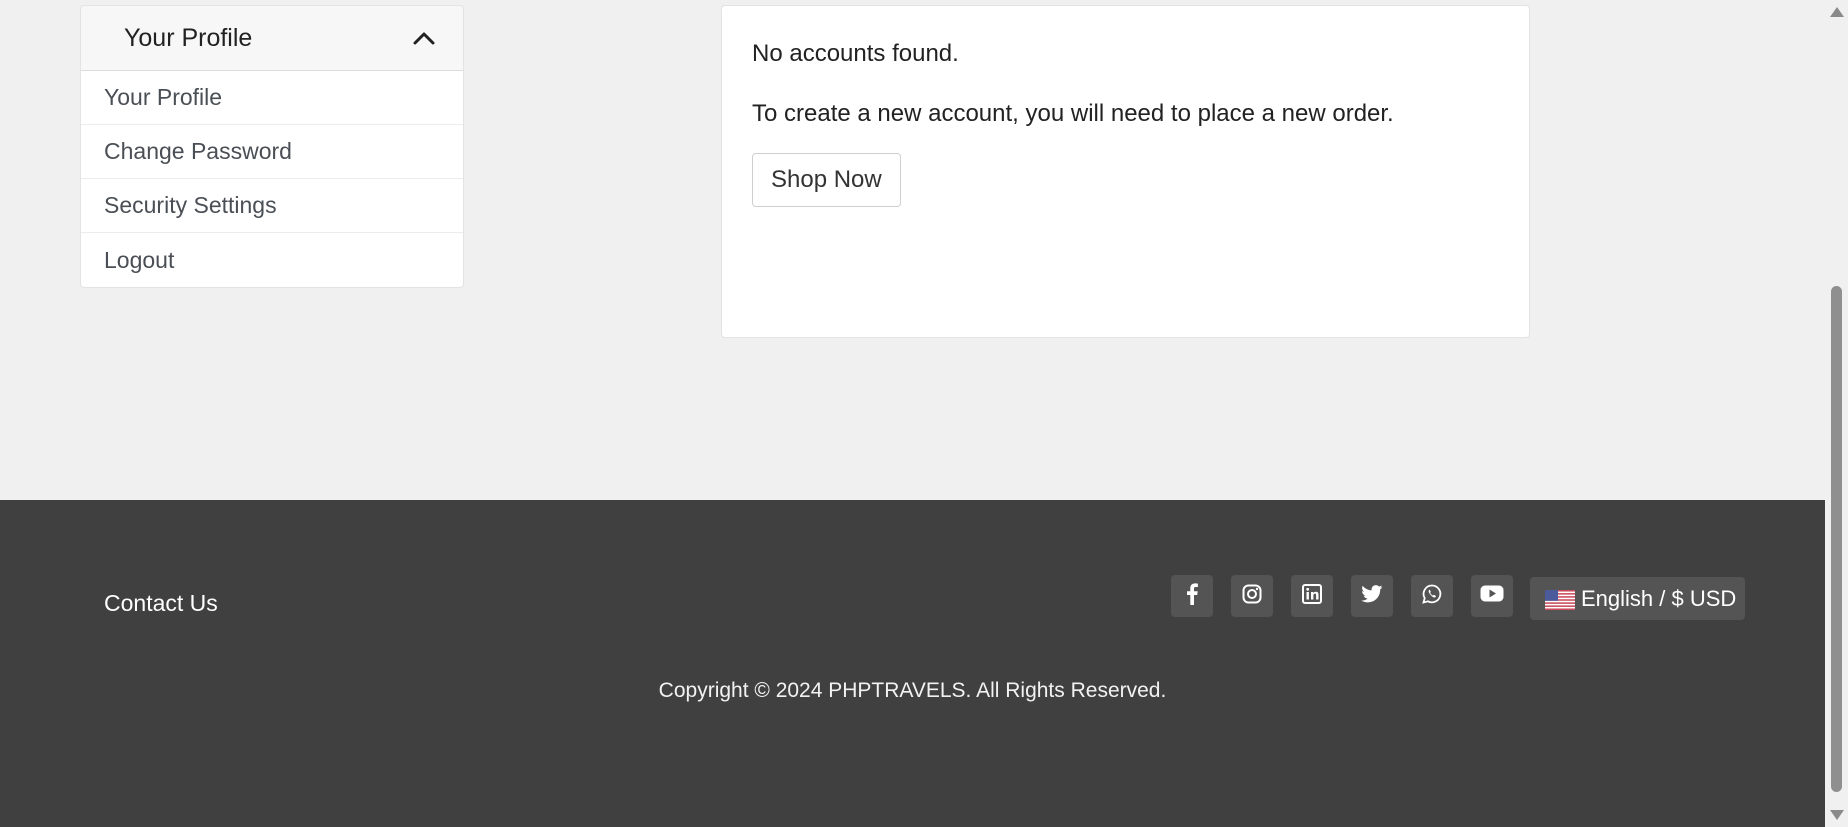 This screenshot has height=827, width=1848. I want to click on us-flag-icon, so click(1560, 600).